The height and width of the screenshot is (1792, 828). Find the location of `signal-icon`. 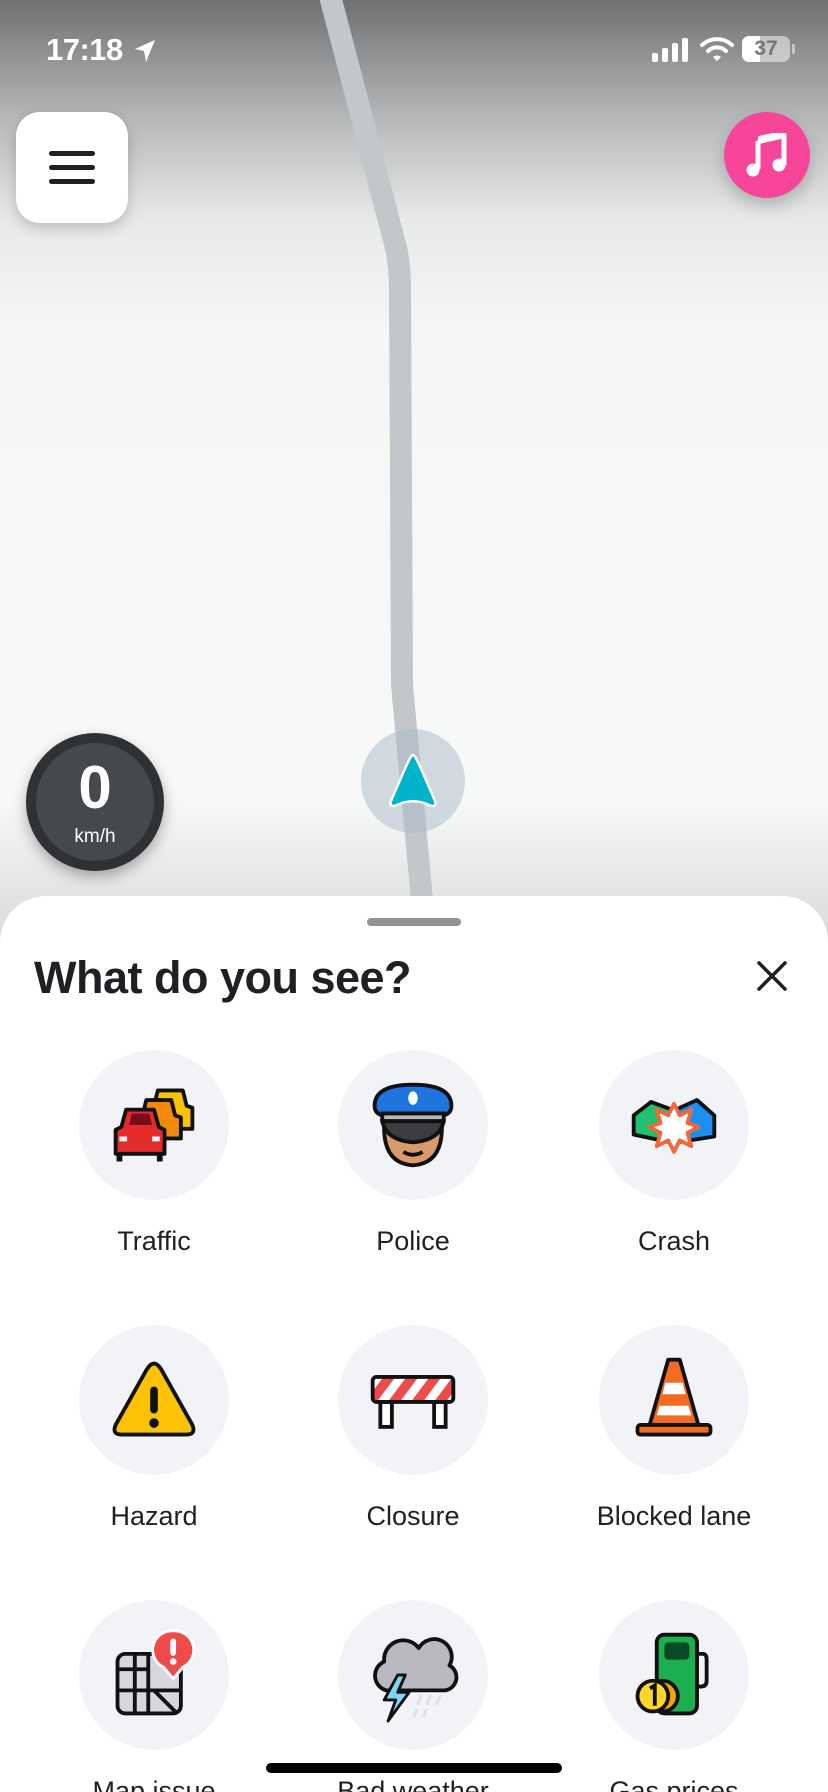

signal-icon is located at coordinates (670, 50).